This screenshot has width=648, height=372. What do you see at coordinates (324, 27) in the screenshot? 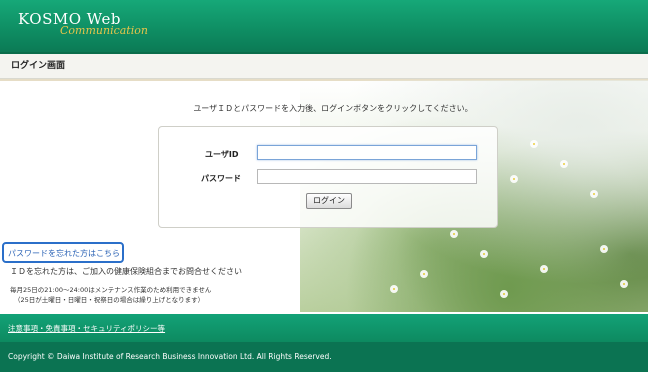
I see `header-bar: KOSMO Web Communication` at bounding box center [324, 27].